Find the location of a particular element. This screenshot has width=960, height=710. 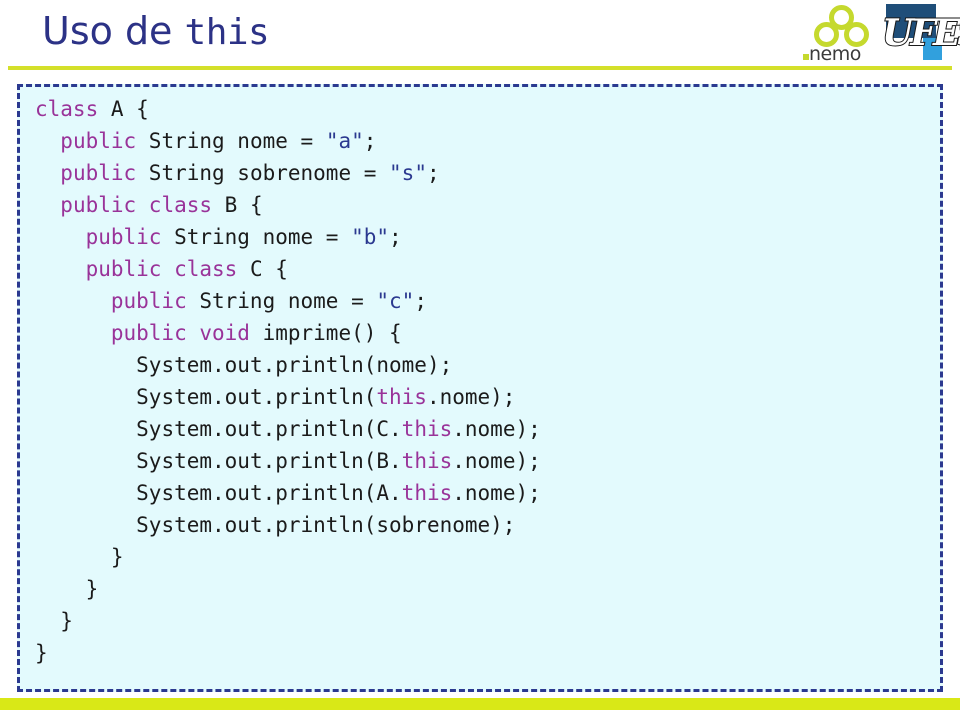

ufes-logo-label: UFES is located at coordinates (920, 33).